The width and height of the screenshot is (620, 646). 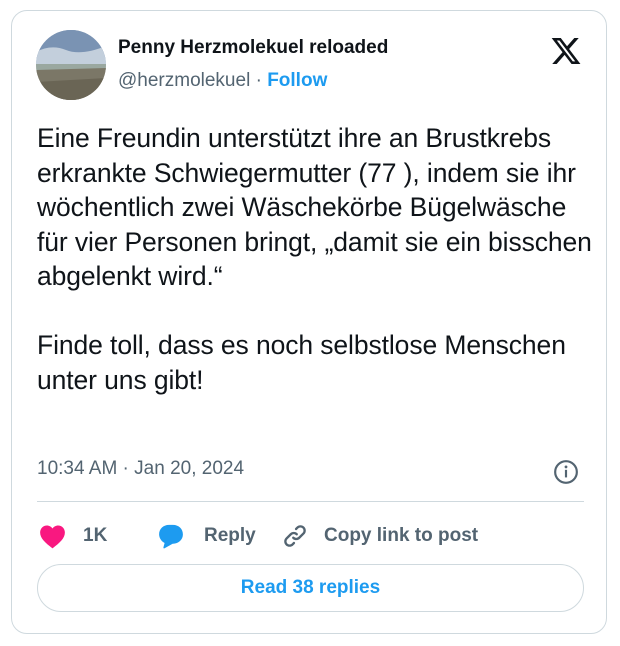 What do you see at coordinates (310, 501) in the screenshot?
I see `divider` at bounding box center [310, 501].